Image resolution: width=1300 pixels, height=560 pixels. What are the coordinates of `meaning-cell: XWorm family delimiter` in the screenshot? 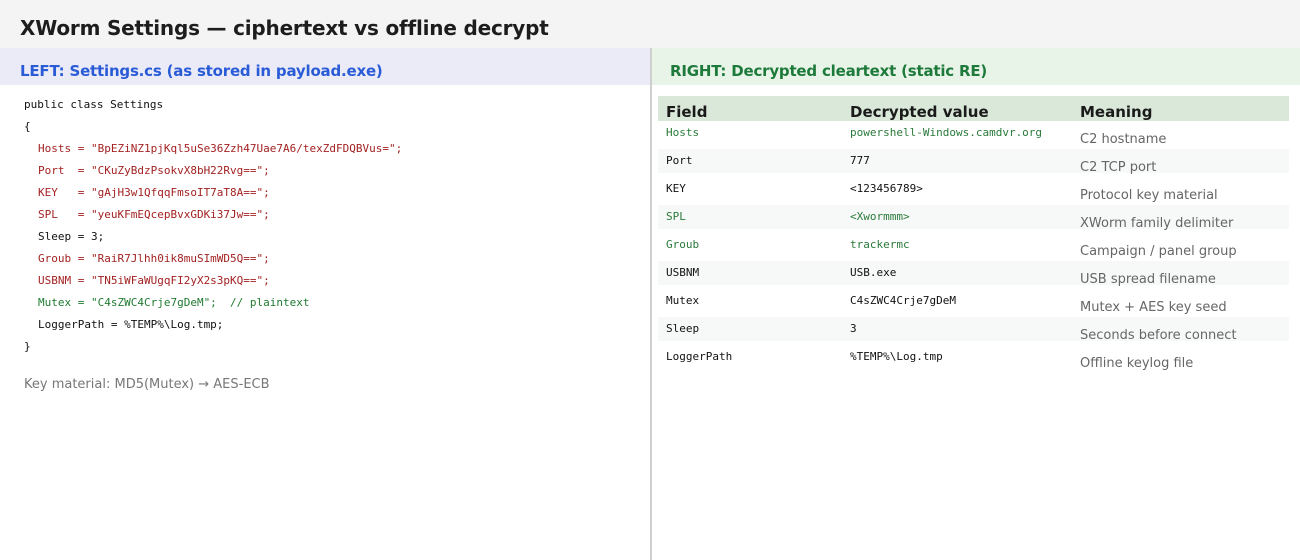 It's located at (1157, 223).